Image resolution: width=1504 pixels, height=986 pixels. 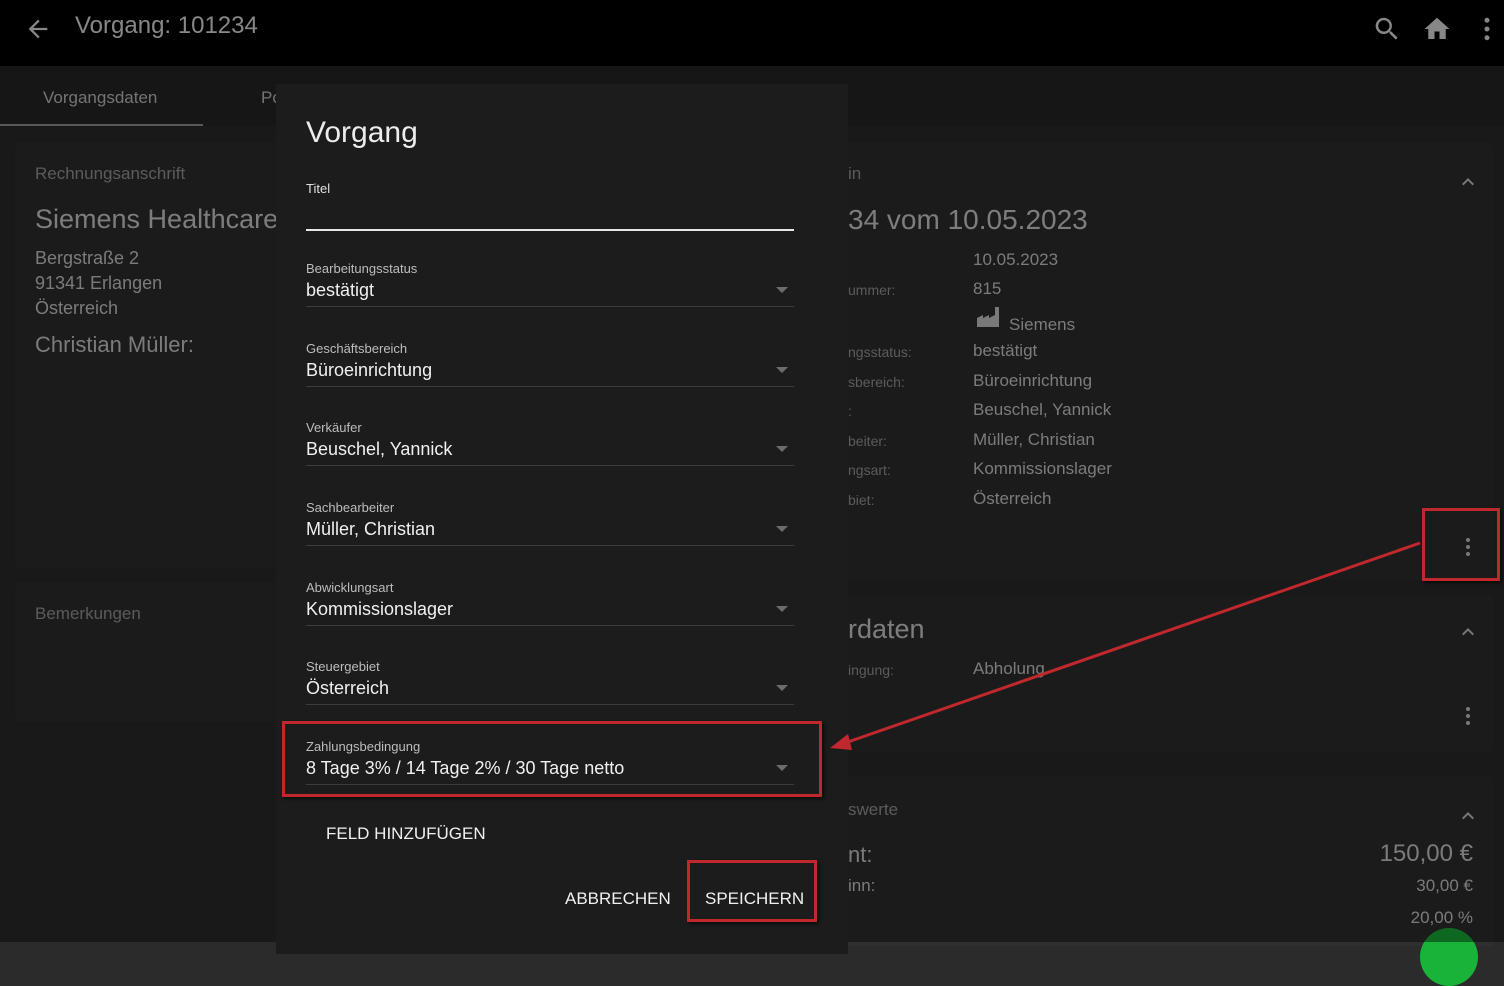 What do you see at coordinates (380, 609) in the screenshot?
I see `field-value: Kommissionslager` at bounding box center [380, 609].